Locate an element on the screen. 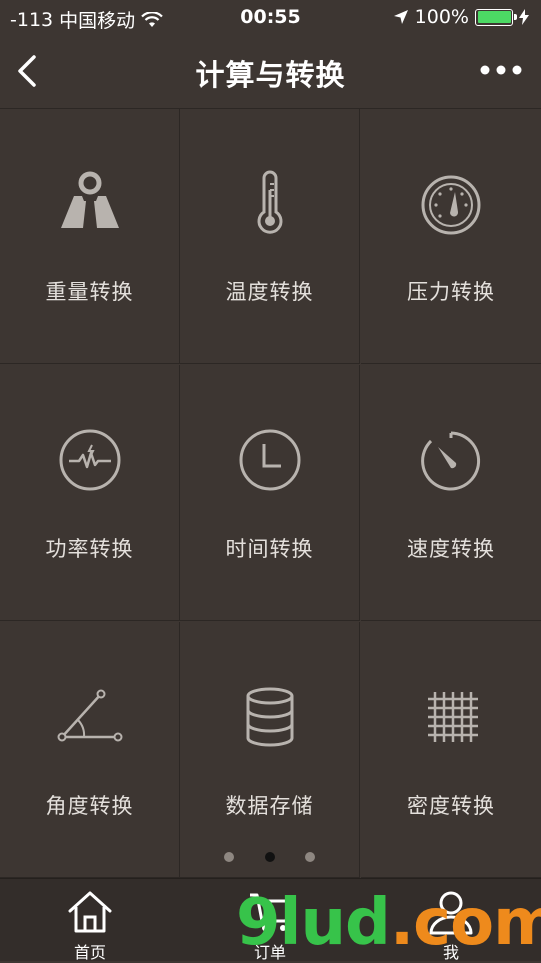 This screenshot has width=541, height=963. tile-label: 时间转换 is located at coordinates (269, 549).